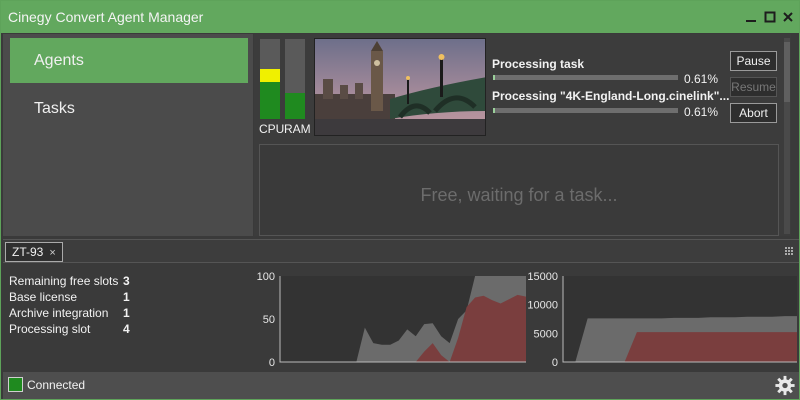 The height and width of the screenshot is (400, 800). What do you see at coordinates (56, 385) in the screenshot?
I see `connection-status-text: Connected` at bounding box center [56, 385].